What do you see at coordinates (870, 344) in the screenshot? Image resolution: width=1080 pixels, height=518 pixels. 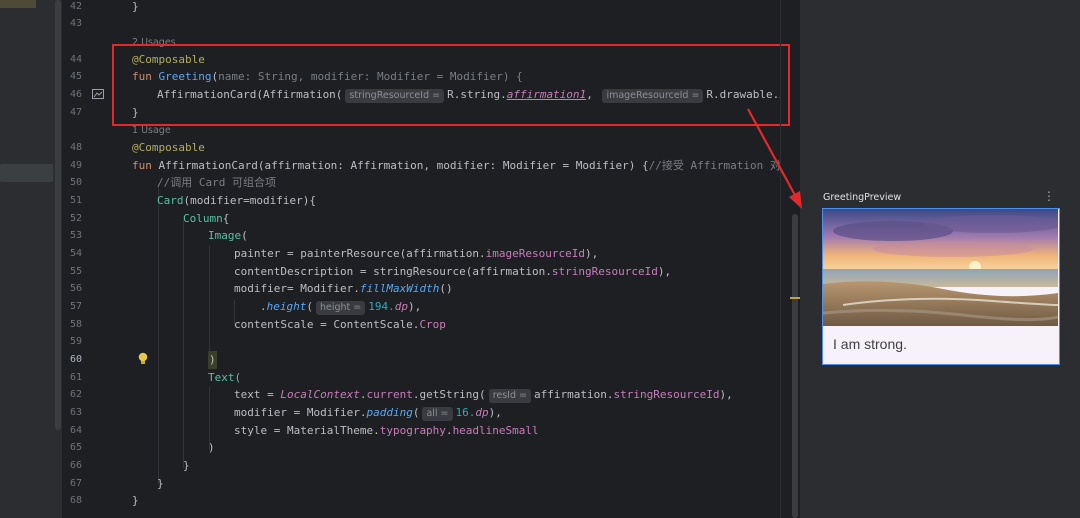 I see `affirmation-text: I am strong.` at bounding box center [870, 344].